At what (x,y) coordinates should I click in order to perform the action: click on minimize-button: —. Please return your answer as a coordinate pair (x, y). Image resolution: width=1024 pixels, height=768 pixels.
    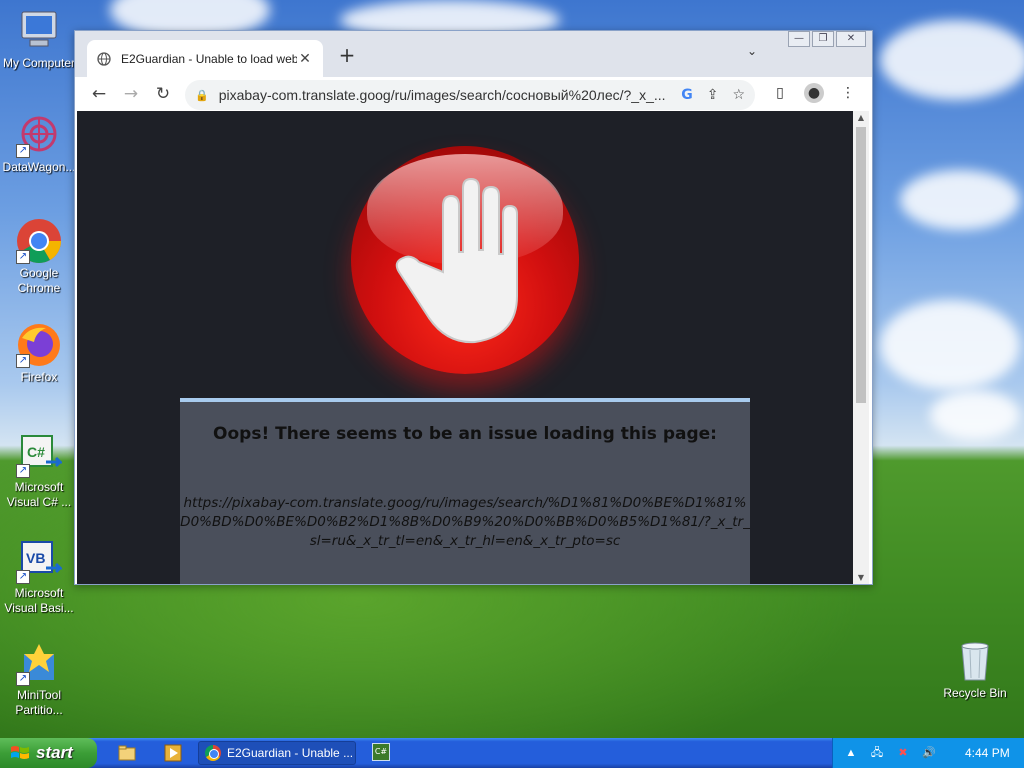
    Looking at the image, I should click on (799, 39).